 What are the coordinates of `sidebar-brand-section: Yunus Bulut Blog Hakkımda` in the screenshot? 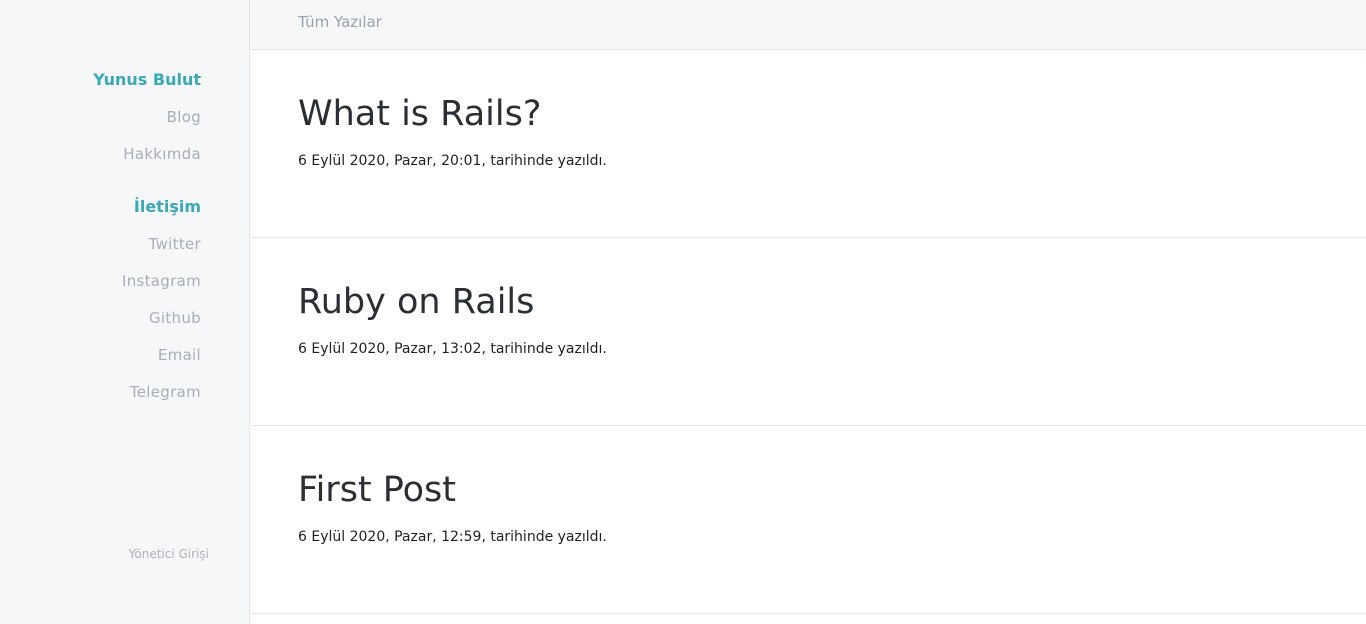 It's located at (147, 117).